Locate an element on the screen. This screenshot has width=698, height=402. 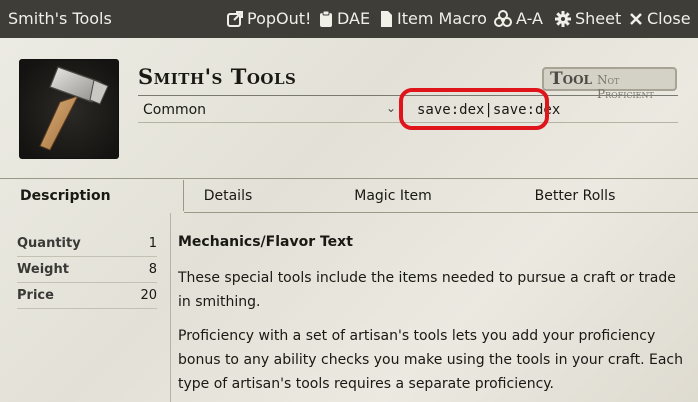
item-macro-button: Item Macro is located at coordinates (433, 18).